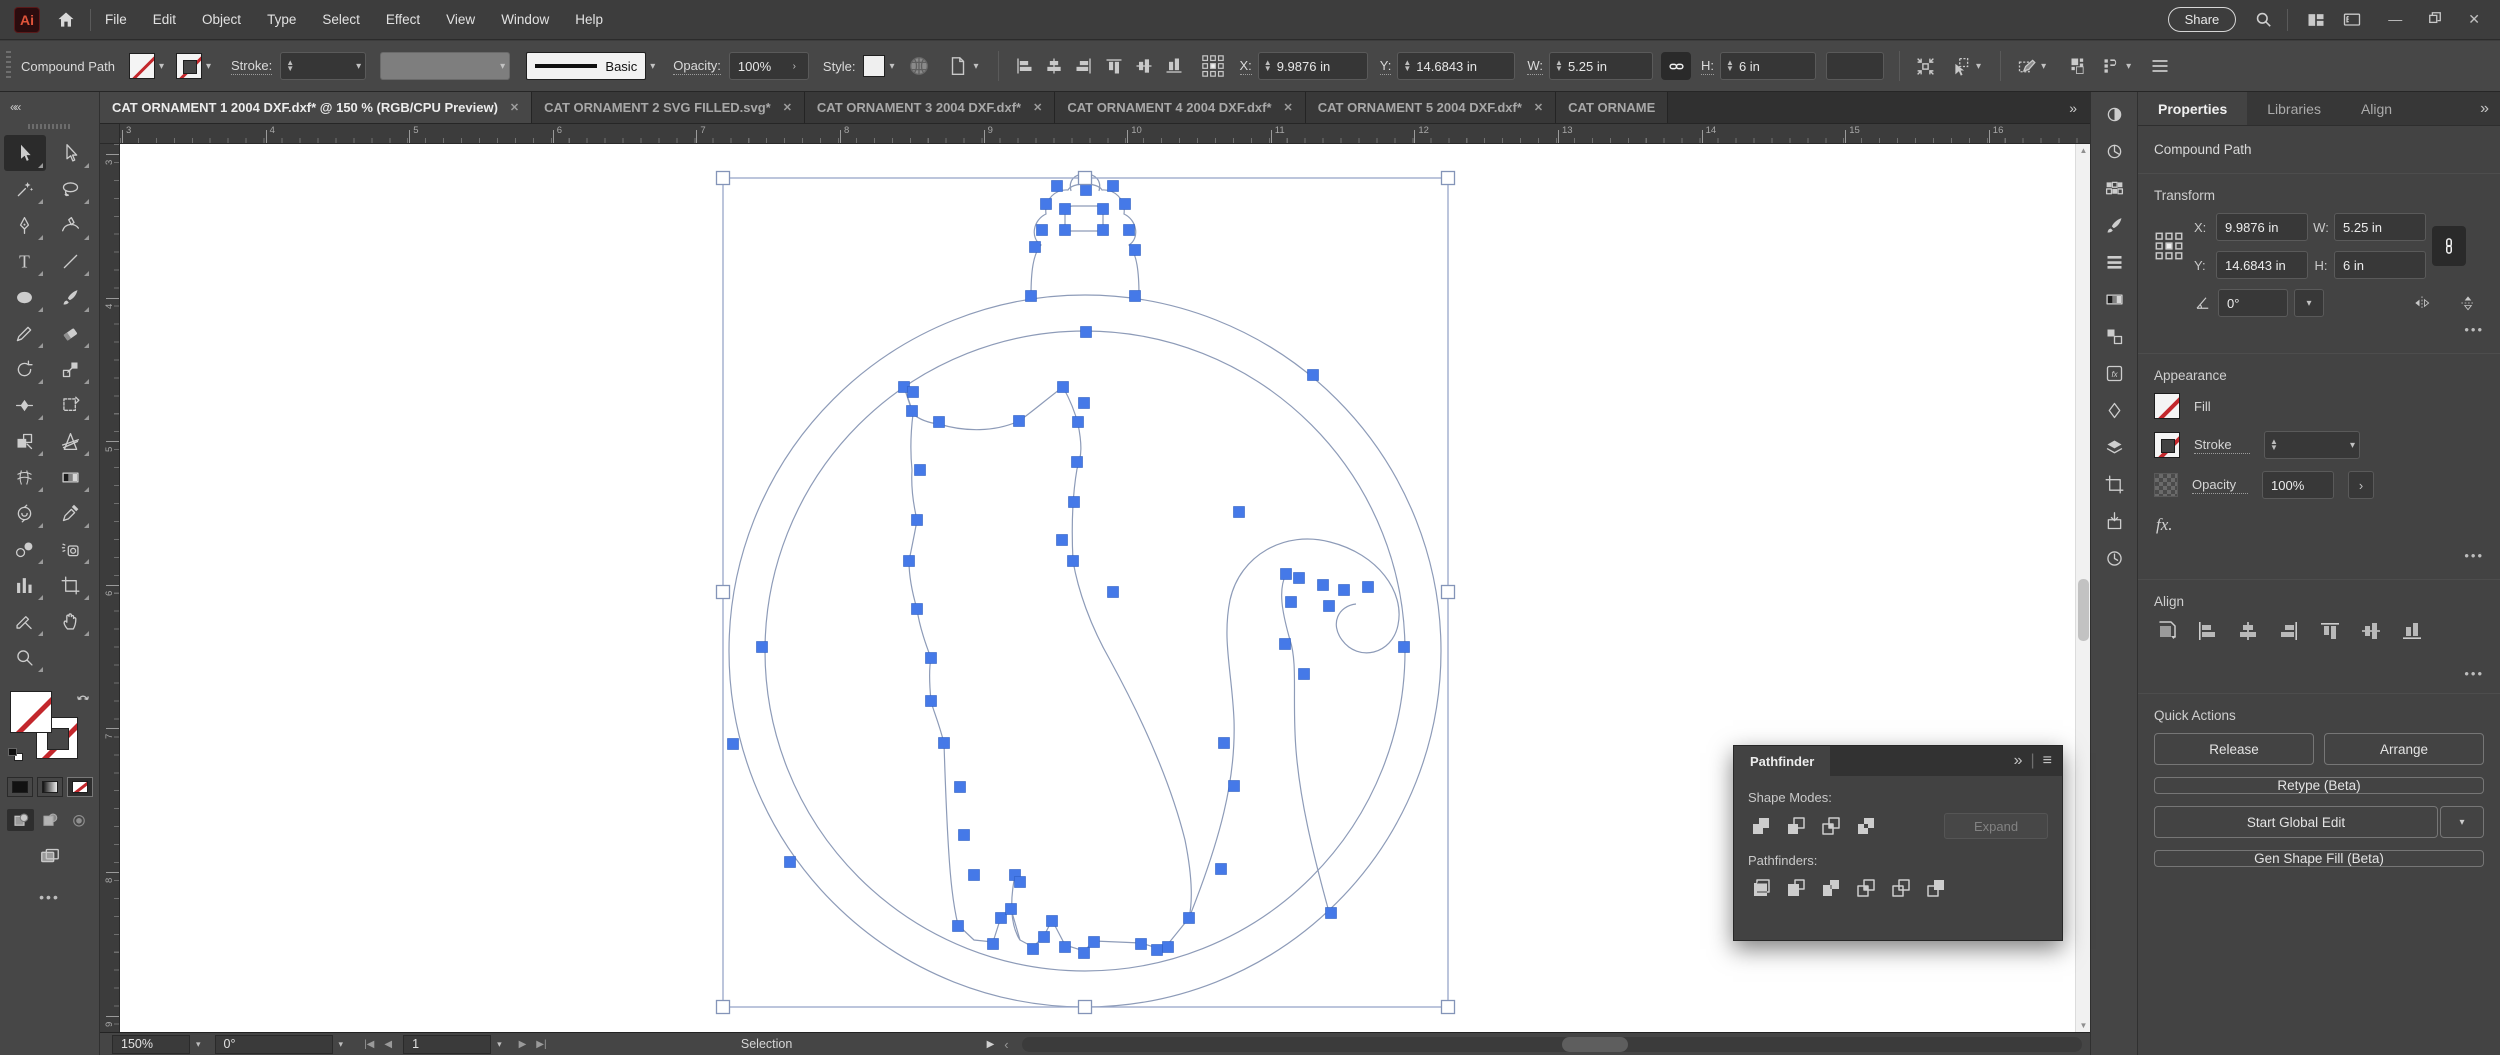  I want to click on menu-item-select: Select, so click(341, 19).